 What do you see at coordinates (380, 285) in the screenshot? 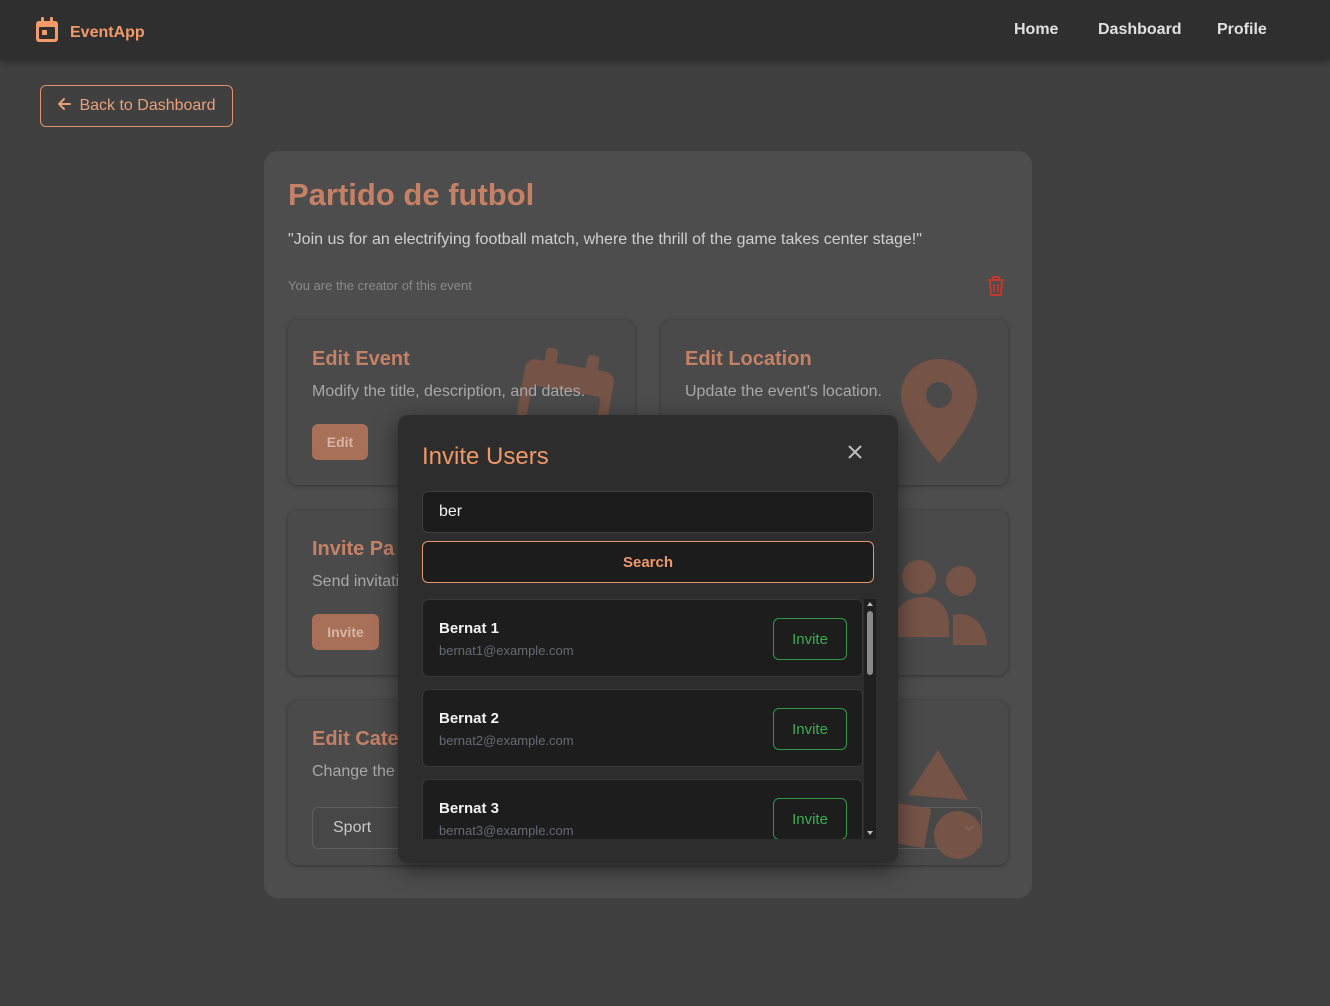
I see `creator-note: You are the creator of this event` at bounding box center [380, 285].